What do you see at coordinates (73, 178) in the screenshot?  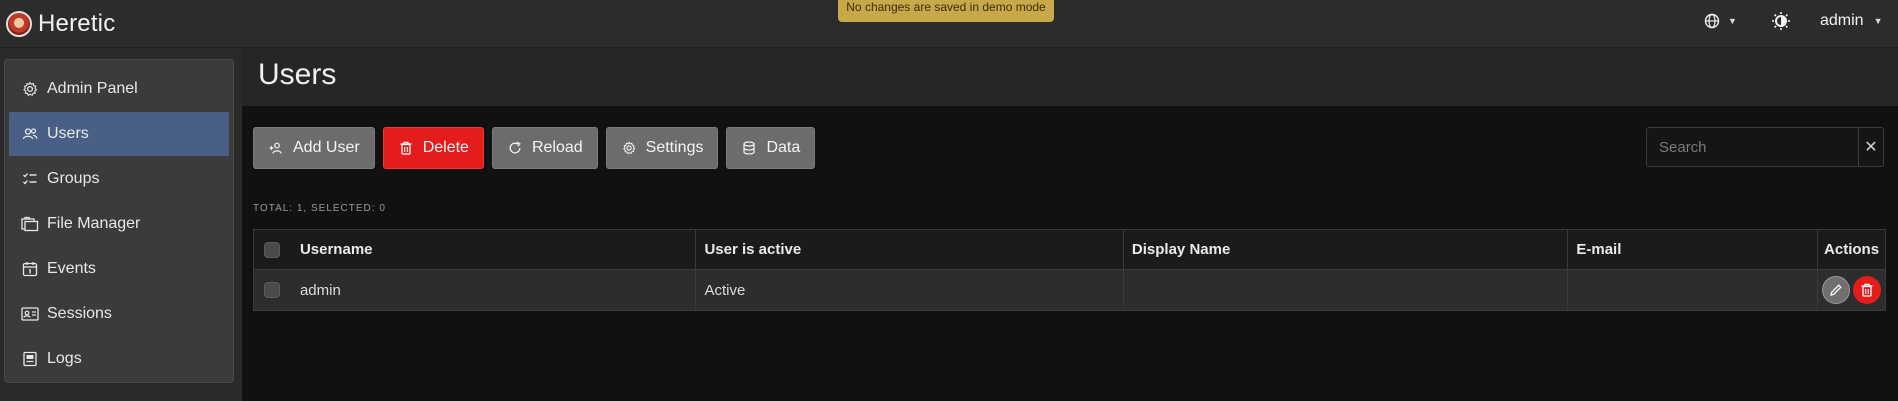 I see `sidebar-item-label: Groups` at bounding box center [73, 178].